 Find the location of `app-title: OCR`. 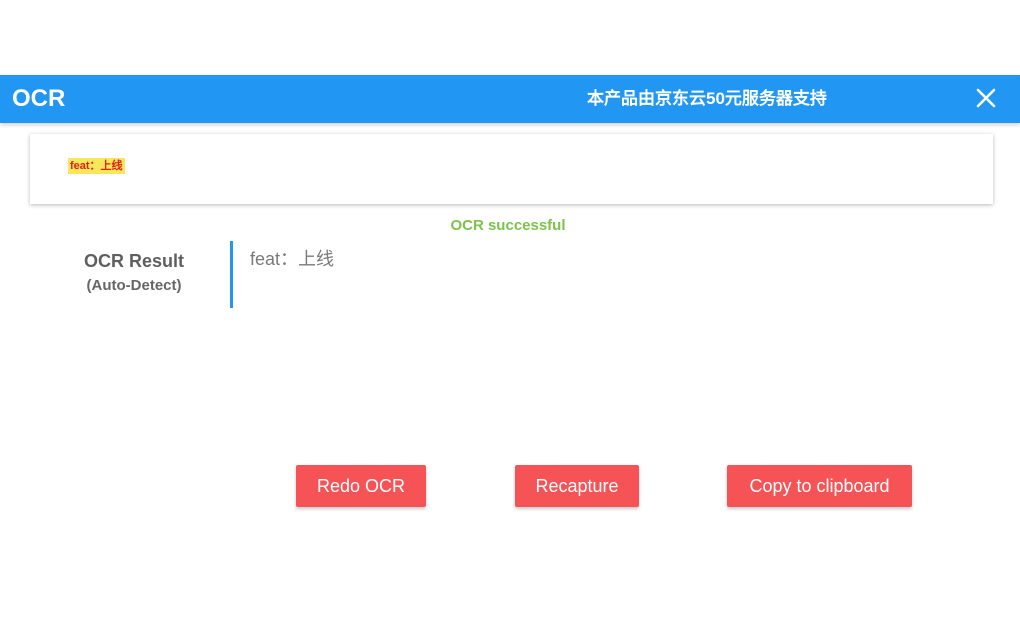

app-title: OCR is located at coordinates (39, 98).